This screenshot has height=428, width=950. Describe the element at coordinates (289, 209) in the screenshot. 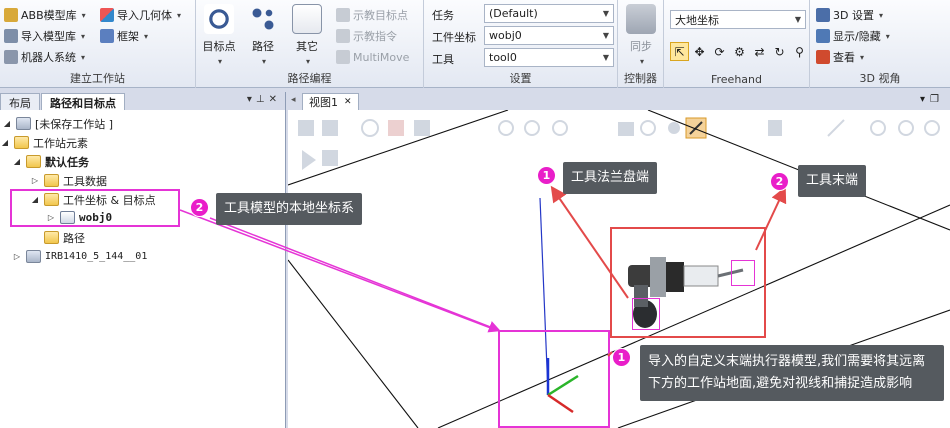

I see `callout-local-frame: 工具模型的本地坐标系` at that location.